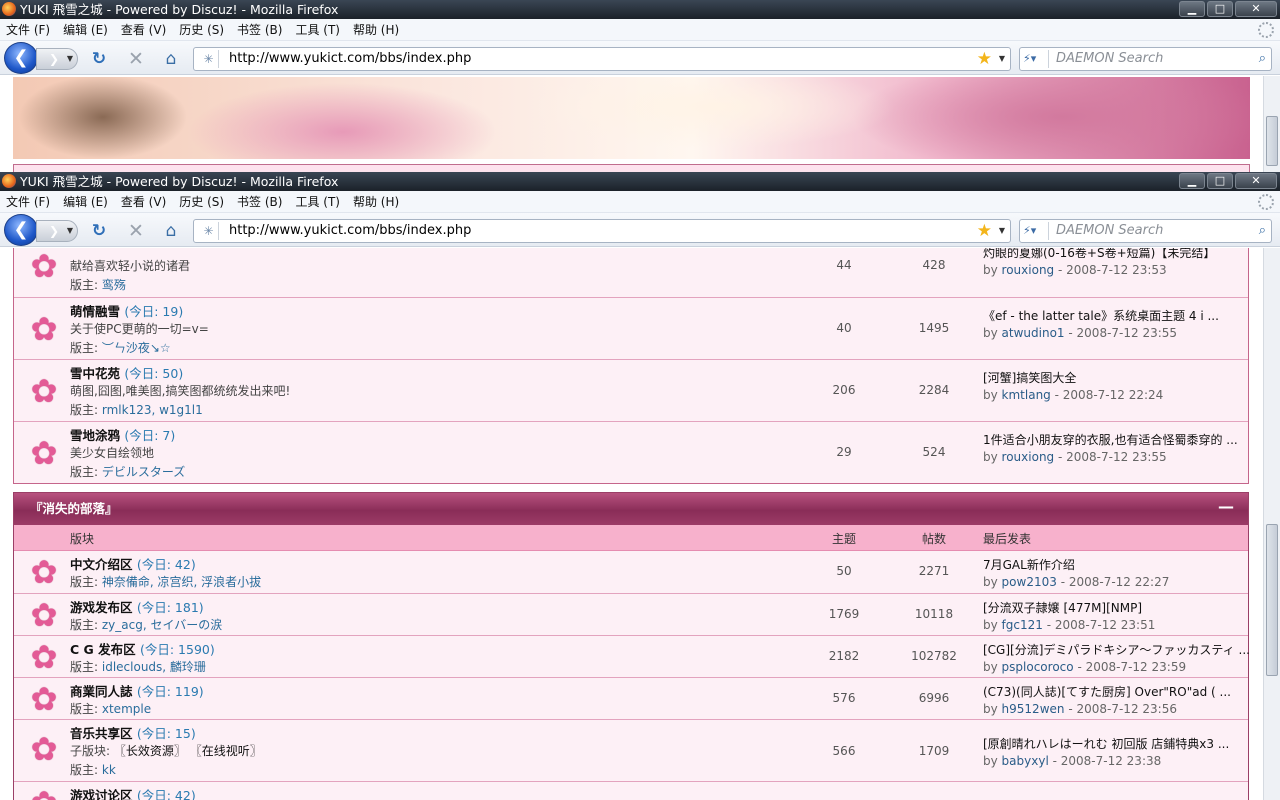 This screenshot has height=800, width=1280. What do you see at coordinates (114, 285) in the screenshot?
I see `moderator-link: 鸾殇` at bounding box center [114, 285].